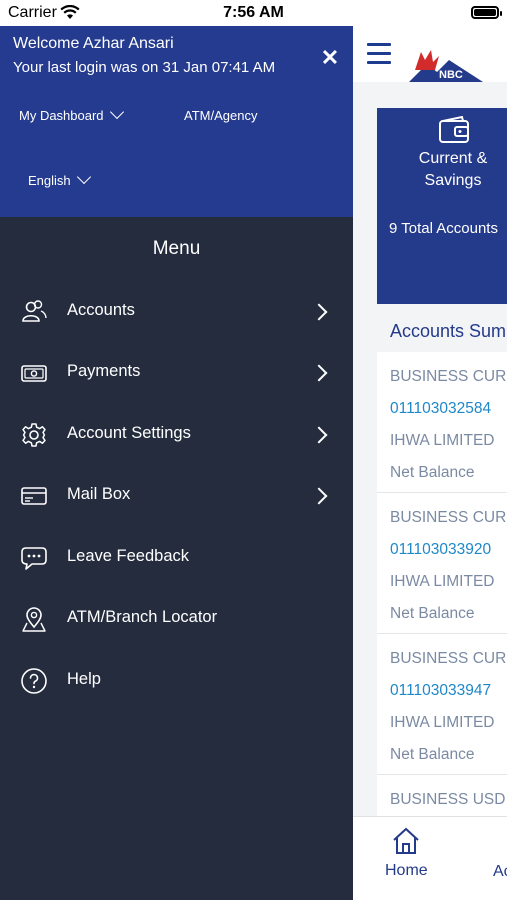 The height and width of the screenshot is (900, 507). I want to click on close-icon: ✕, so click(330, 58).